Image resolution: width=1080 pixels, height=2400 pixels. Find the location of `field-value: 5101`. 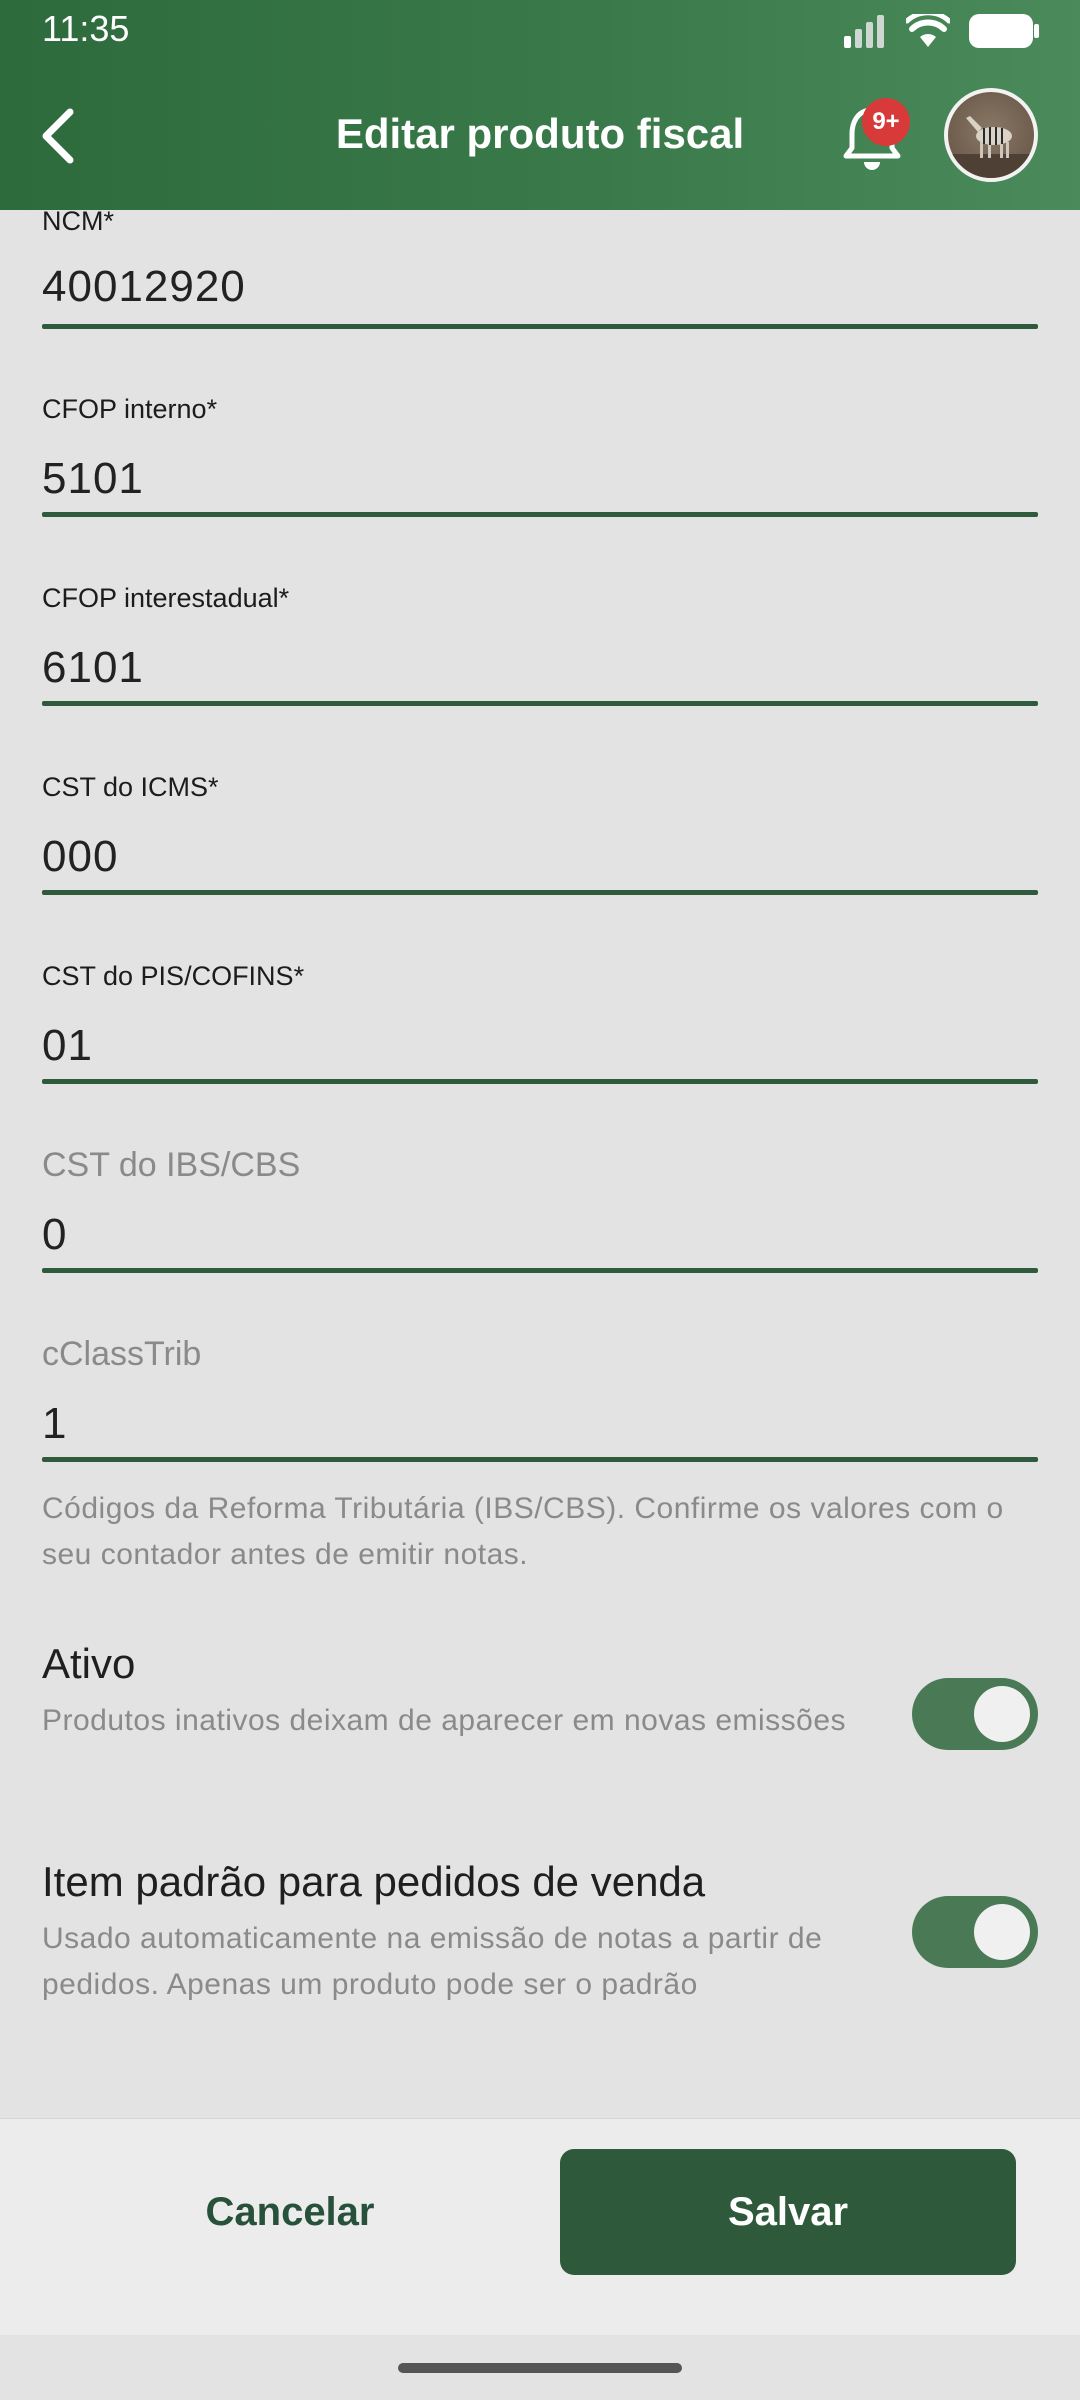

field-value: 5101 is located at coordinates (93, 479).